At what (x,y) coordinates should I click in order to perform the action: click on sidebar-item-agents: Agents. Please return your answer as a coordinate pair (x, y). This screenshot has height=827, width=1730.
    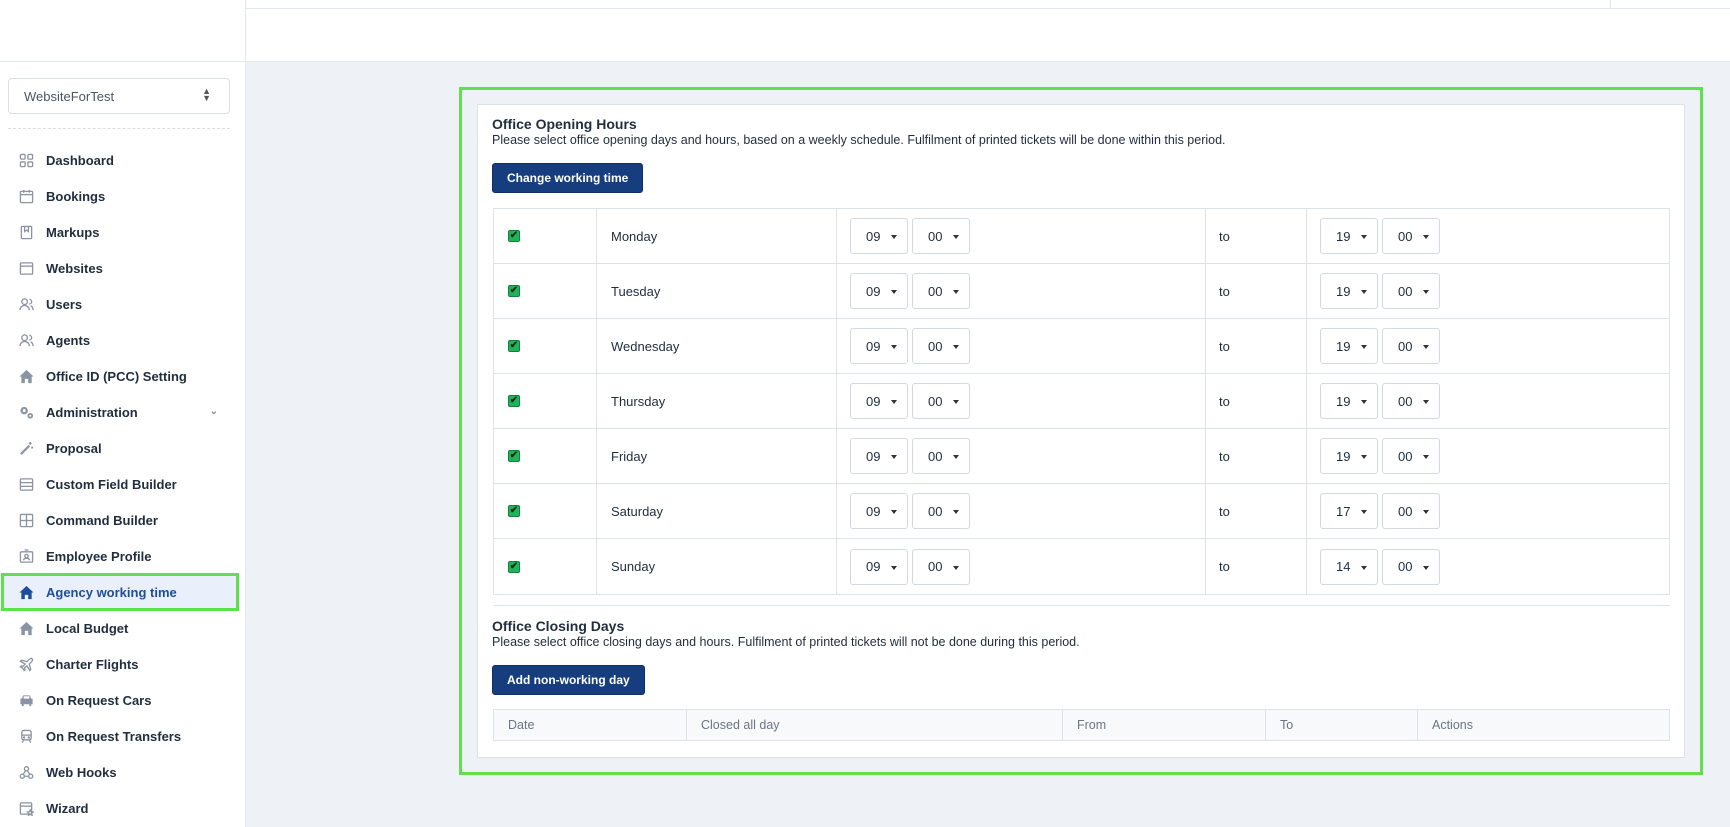
    Looking at the image, I should click on (123, 340).